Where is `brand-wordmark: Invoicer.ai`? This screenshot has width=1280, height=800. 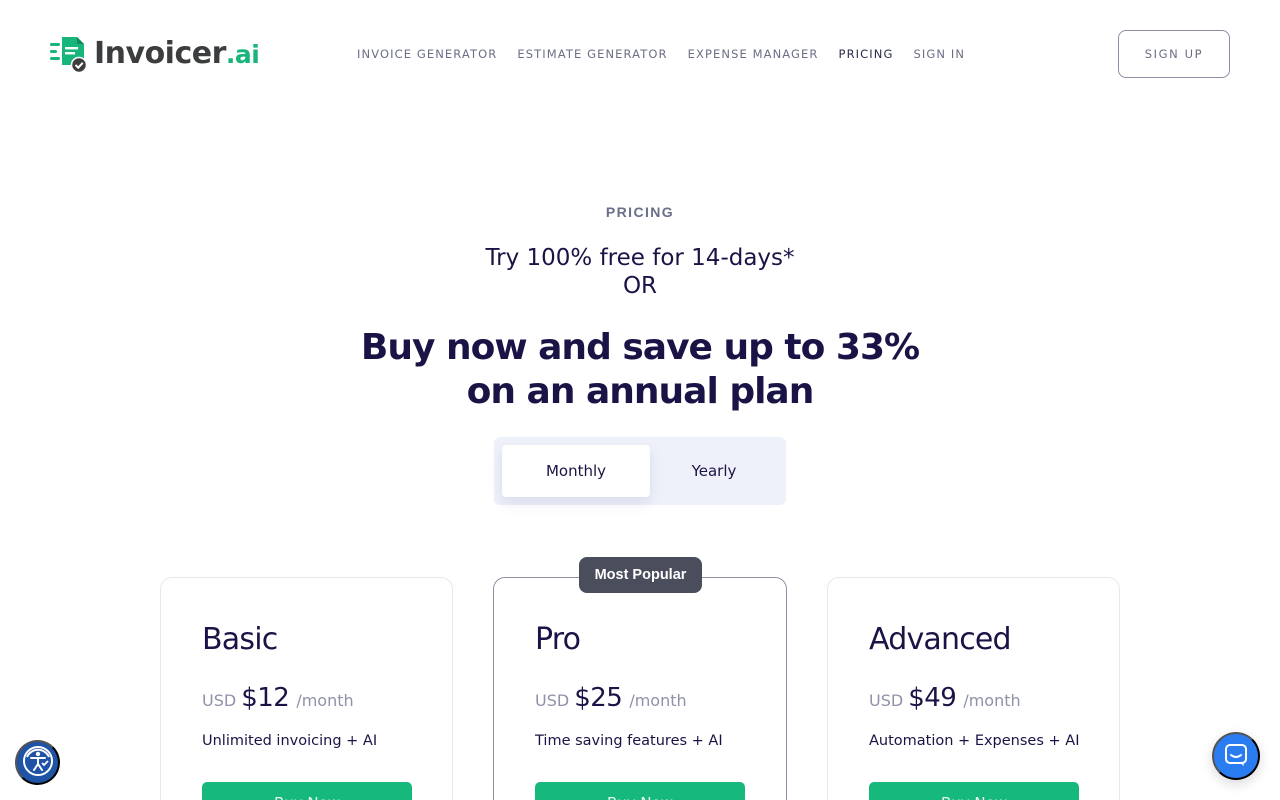
brand-wordmark: Invoicer.ai is located at coordinates (177, 53).